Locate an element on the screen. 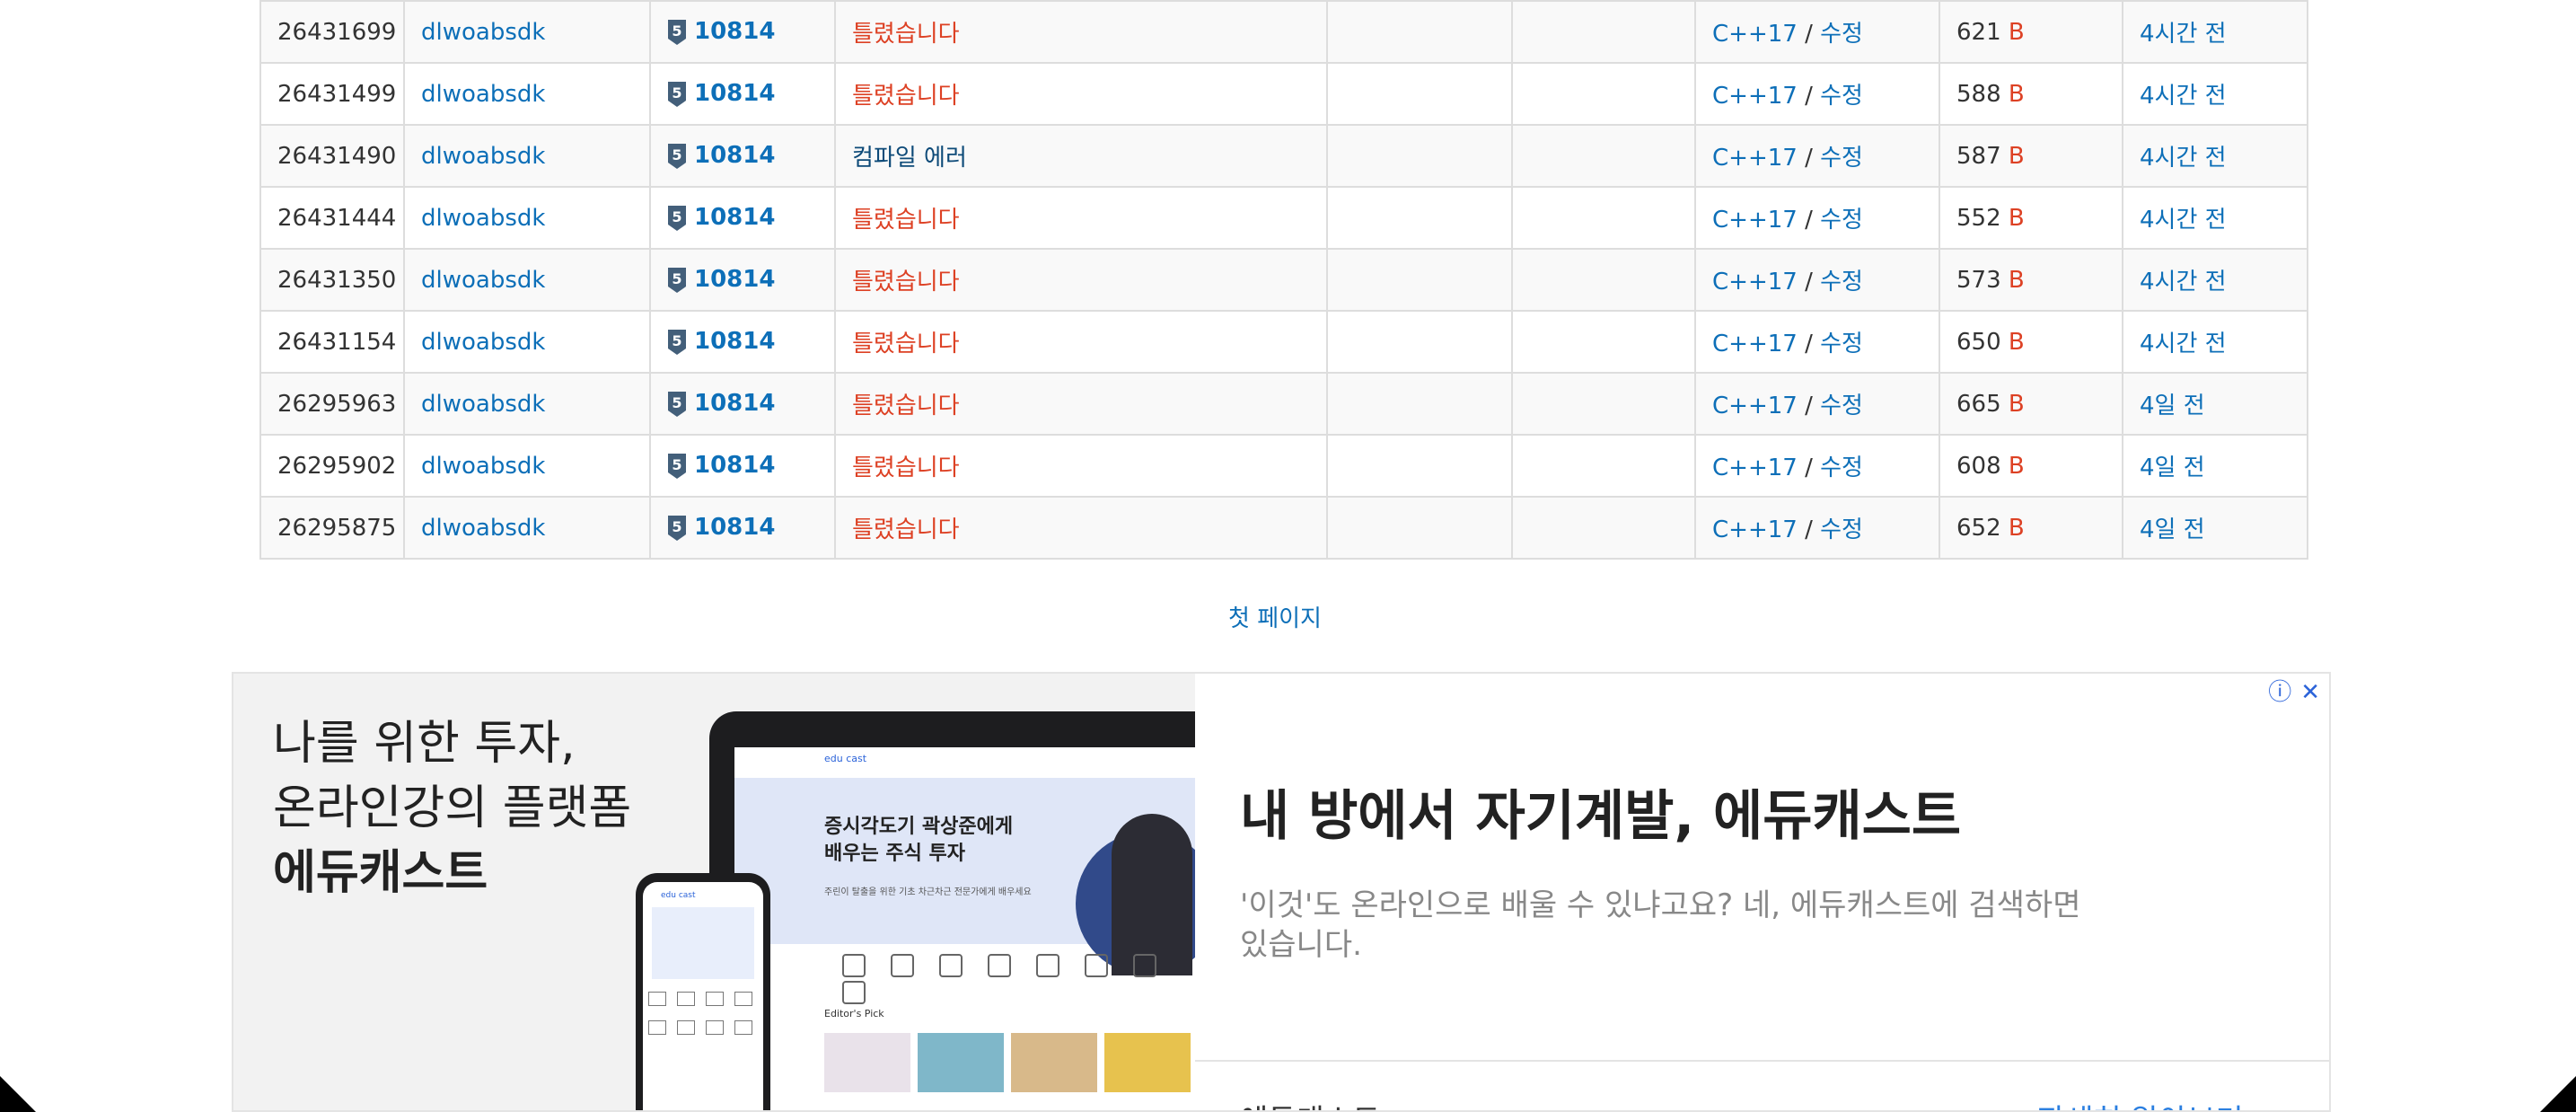  first-page-link: 첫 페이지 is located at coordinates (1275, 618).